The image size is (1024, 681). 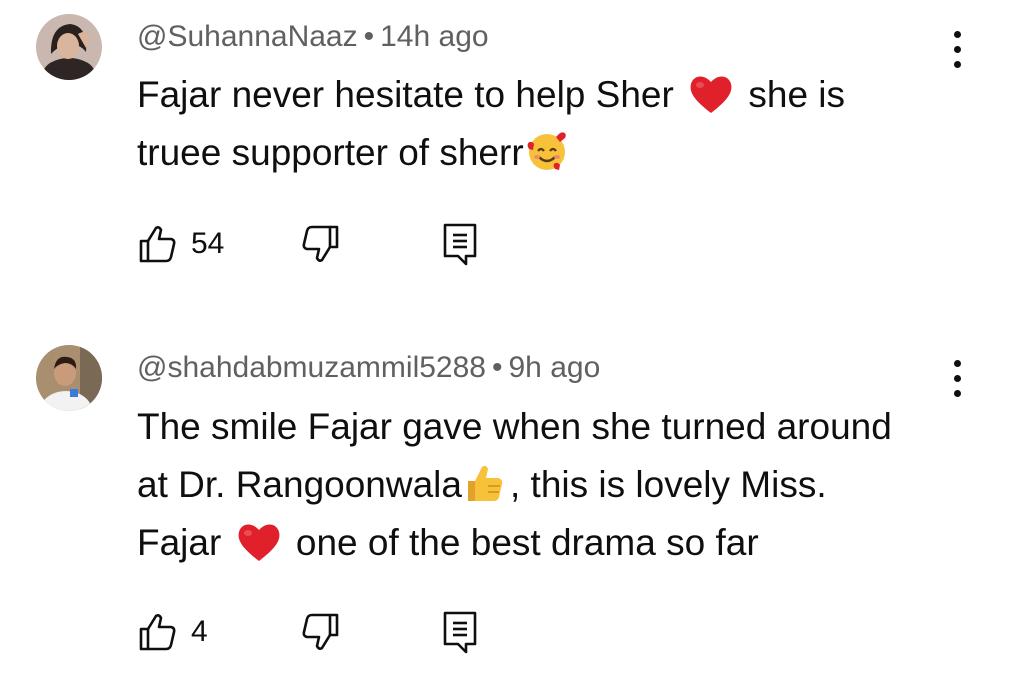 What do you see at coordinates (448, 542) in the screenshot?
I see `comment-text-line: Fajar one of the best drama so far` at bounding box center [448, 542].